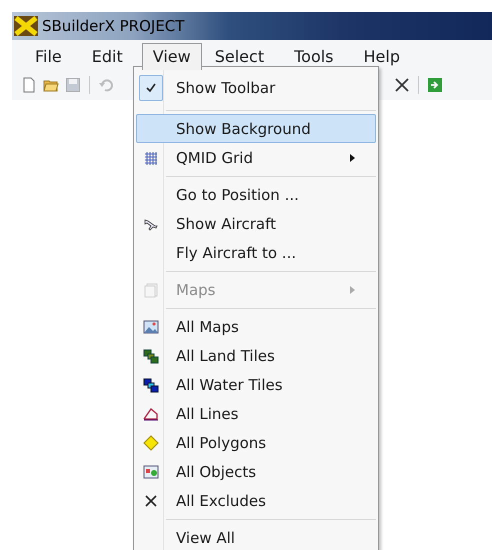 This screenshot has width=492, height=550. What do you see at coordinates (256, 536) in the screenshot?
I see `menu-item: View All` at bounding box center [256, 536].